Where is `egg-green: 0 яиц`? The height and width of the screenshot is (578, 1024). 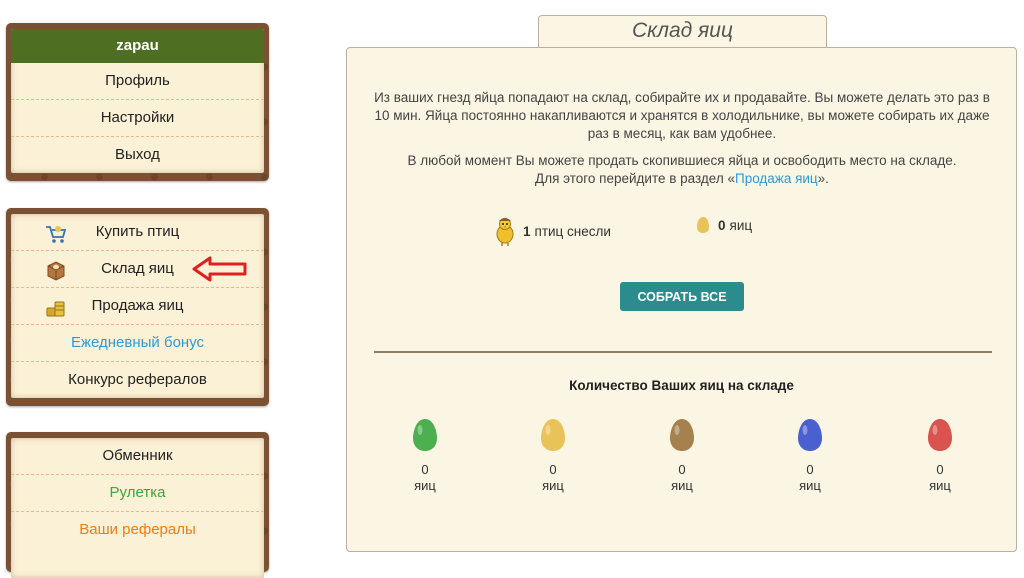 egg-green: 0 яиц is located at coordinates (425, 456).